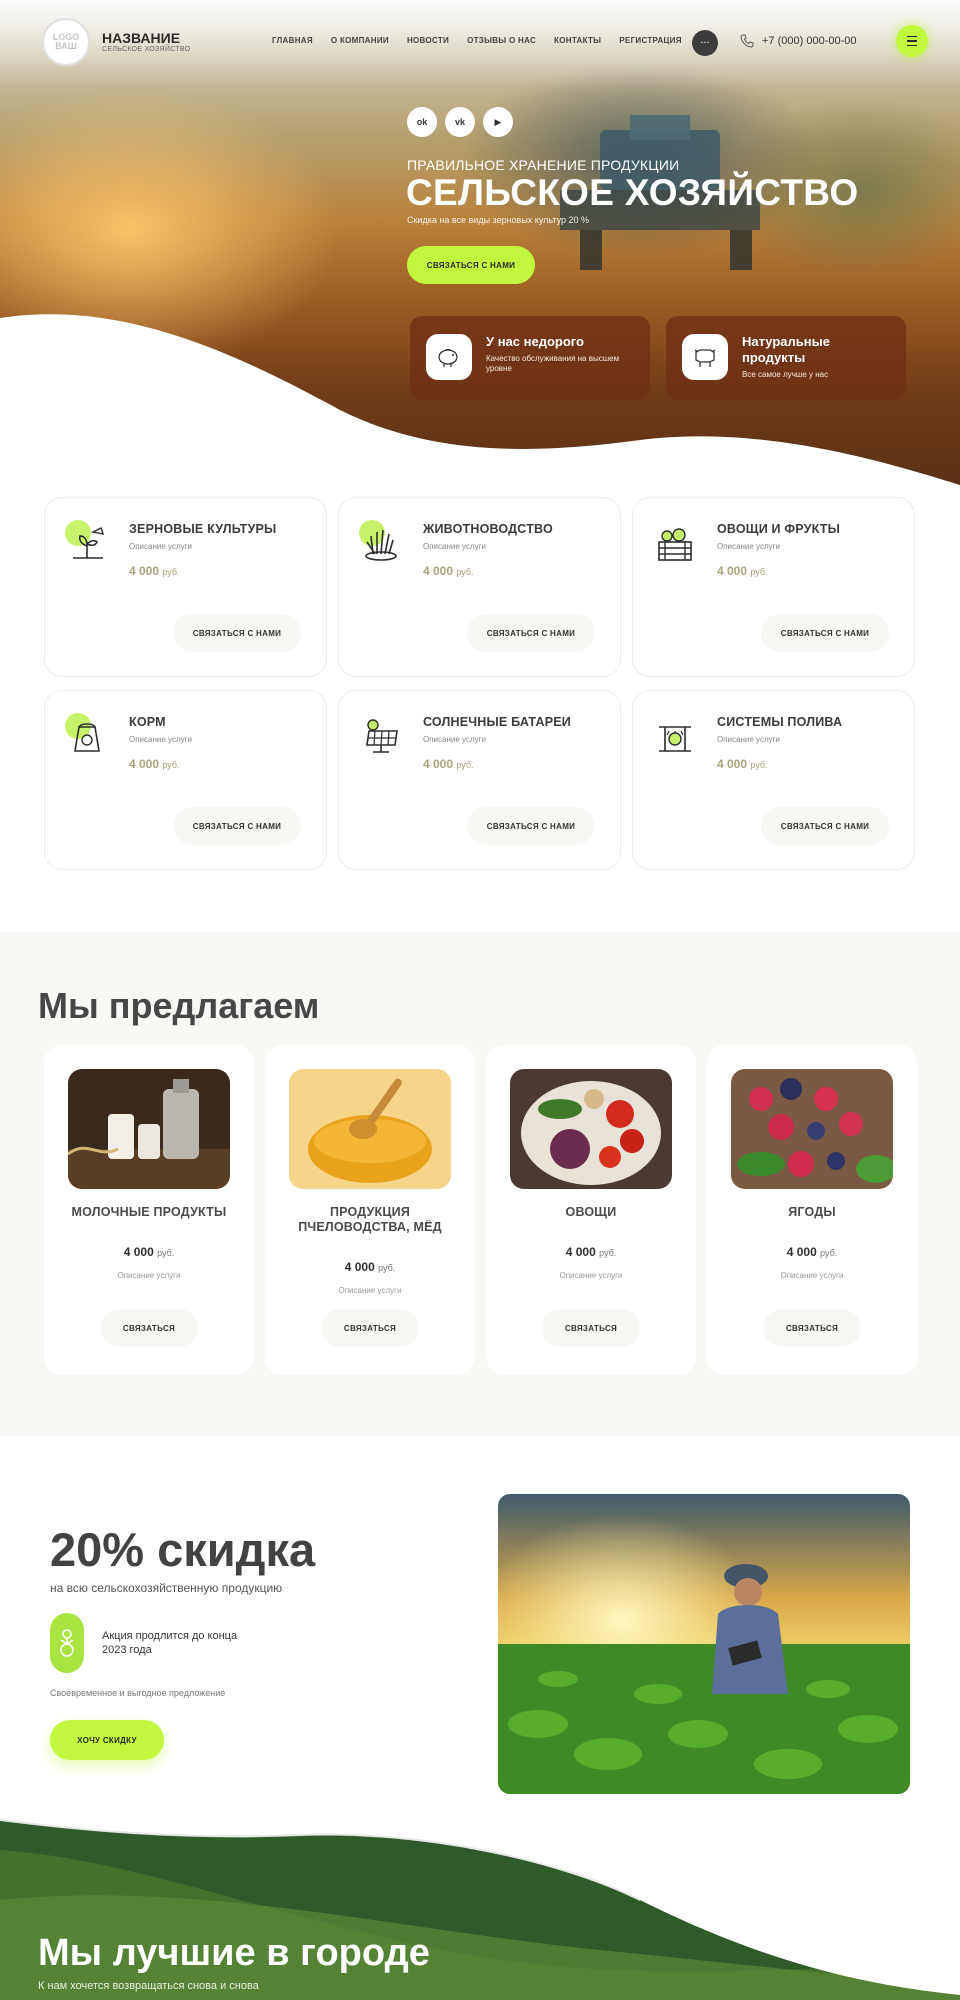 Image resolution: width=960 pixels, height=2000 pixels. I want to click on nav-news: НОВОСТИ, so click(428, 40).